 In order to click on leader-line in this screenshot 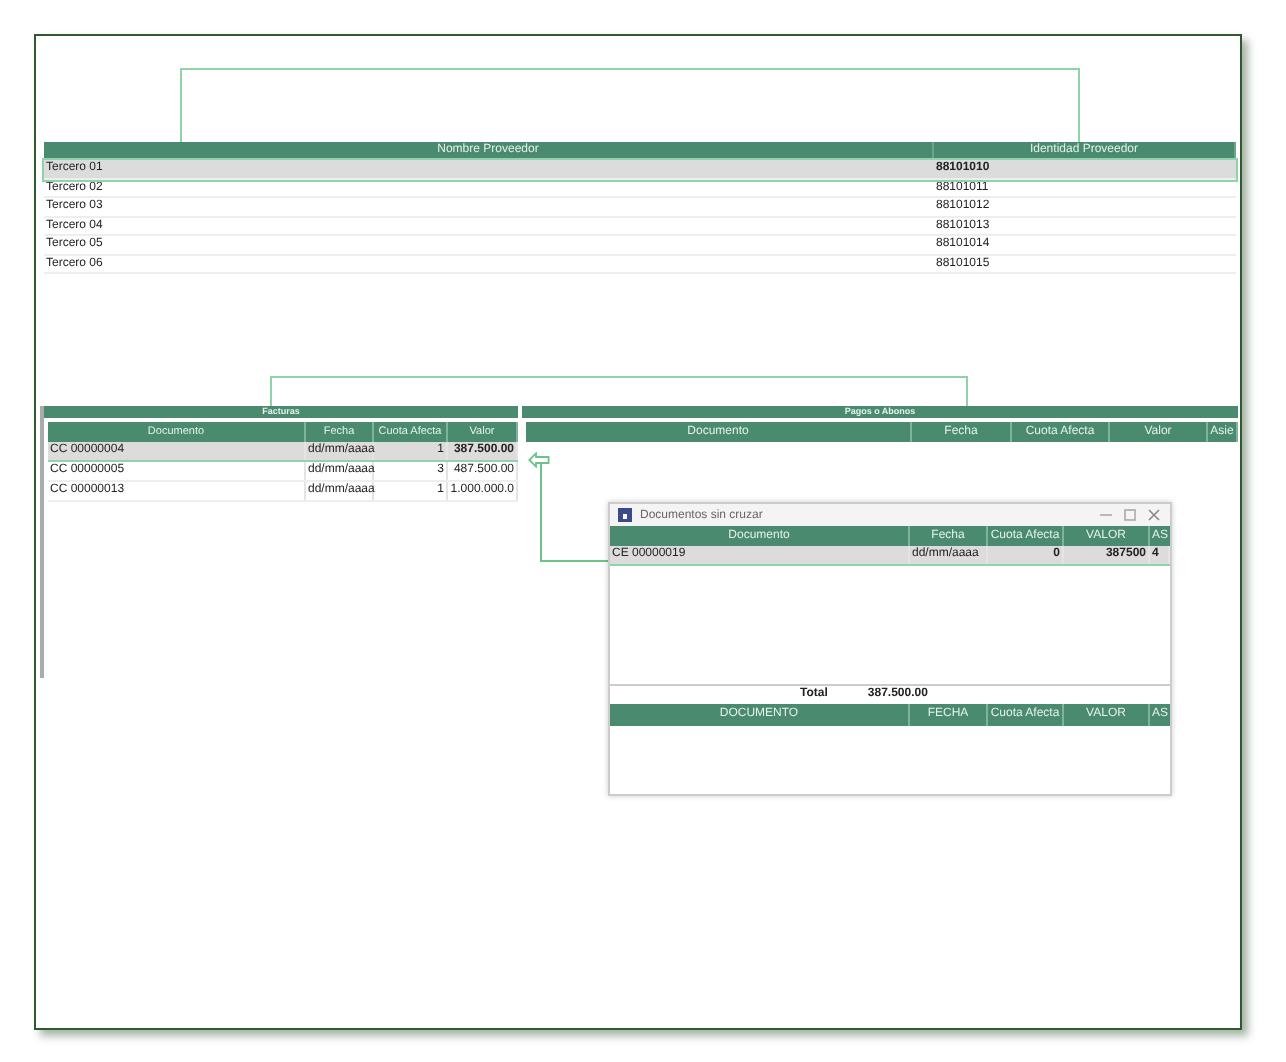, I will do `click(574, 514)`.